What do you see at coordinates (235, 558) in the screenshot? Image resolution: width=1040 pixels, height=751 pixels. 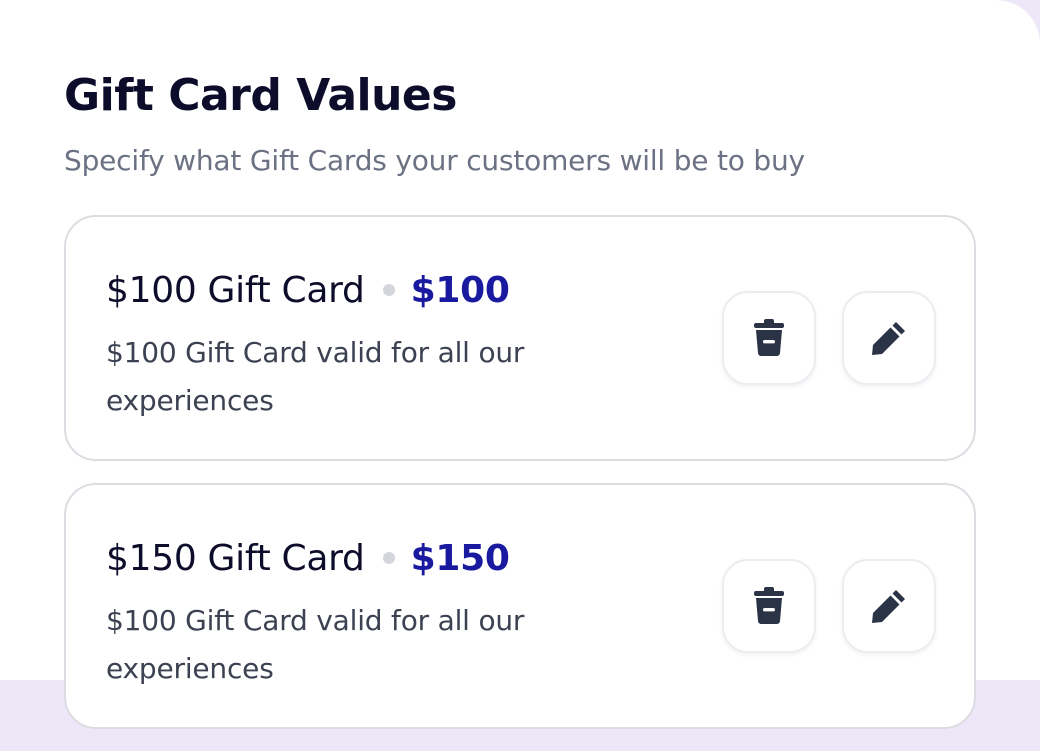 I see `gift-card-name: $150 Gift Card` at bounding box center [235, 558].